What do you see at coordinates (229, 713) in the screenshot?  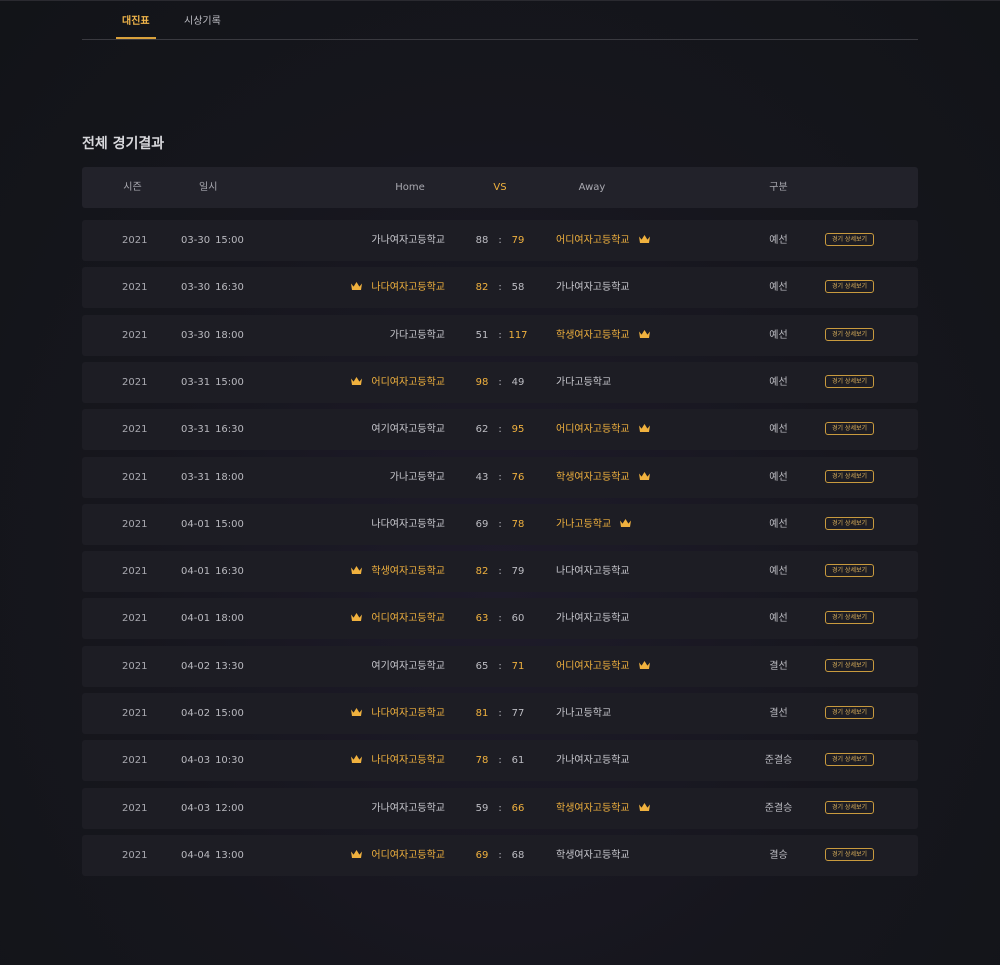 I see `date-time: 15:00` at bounding box center [229, 713].